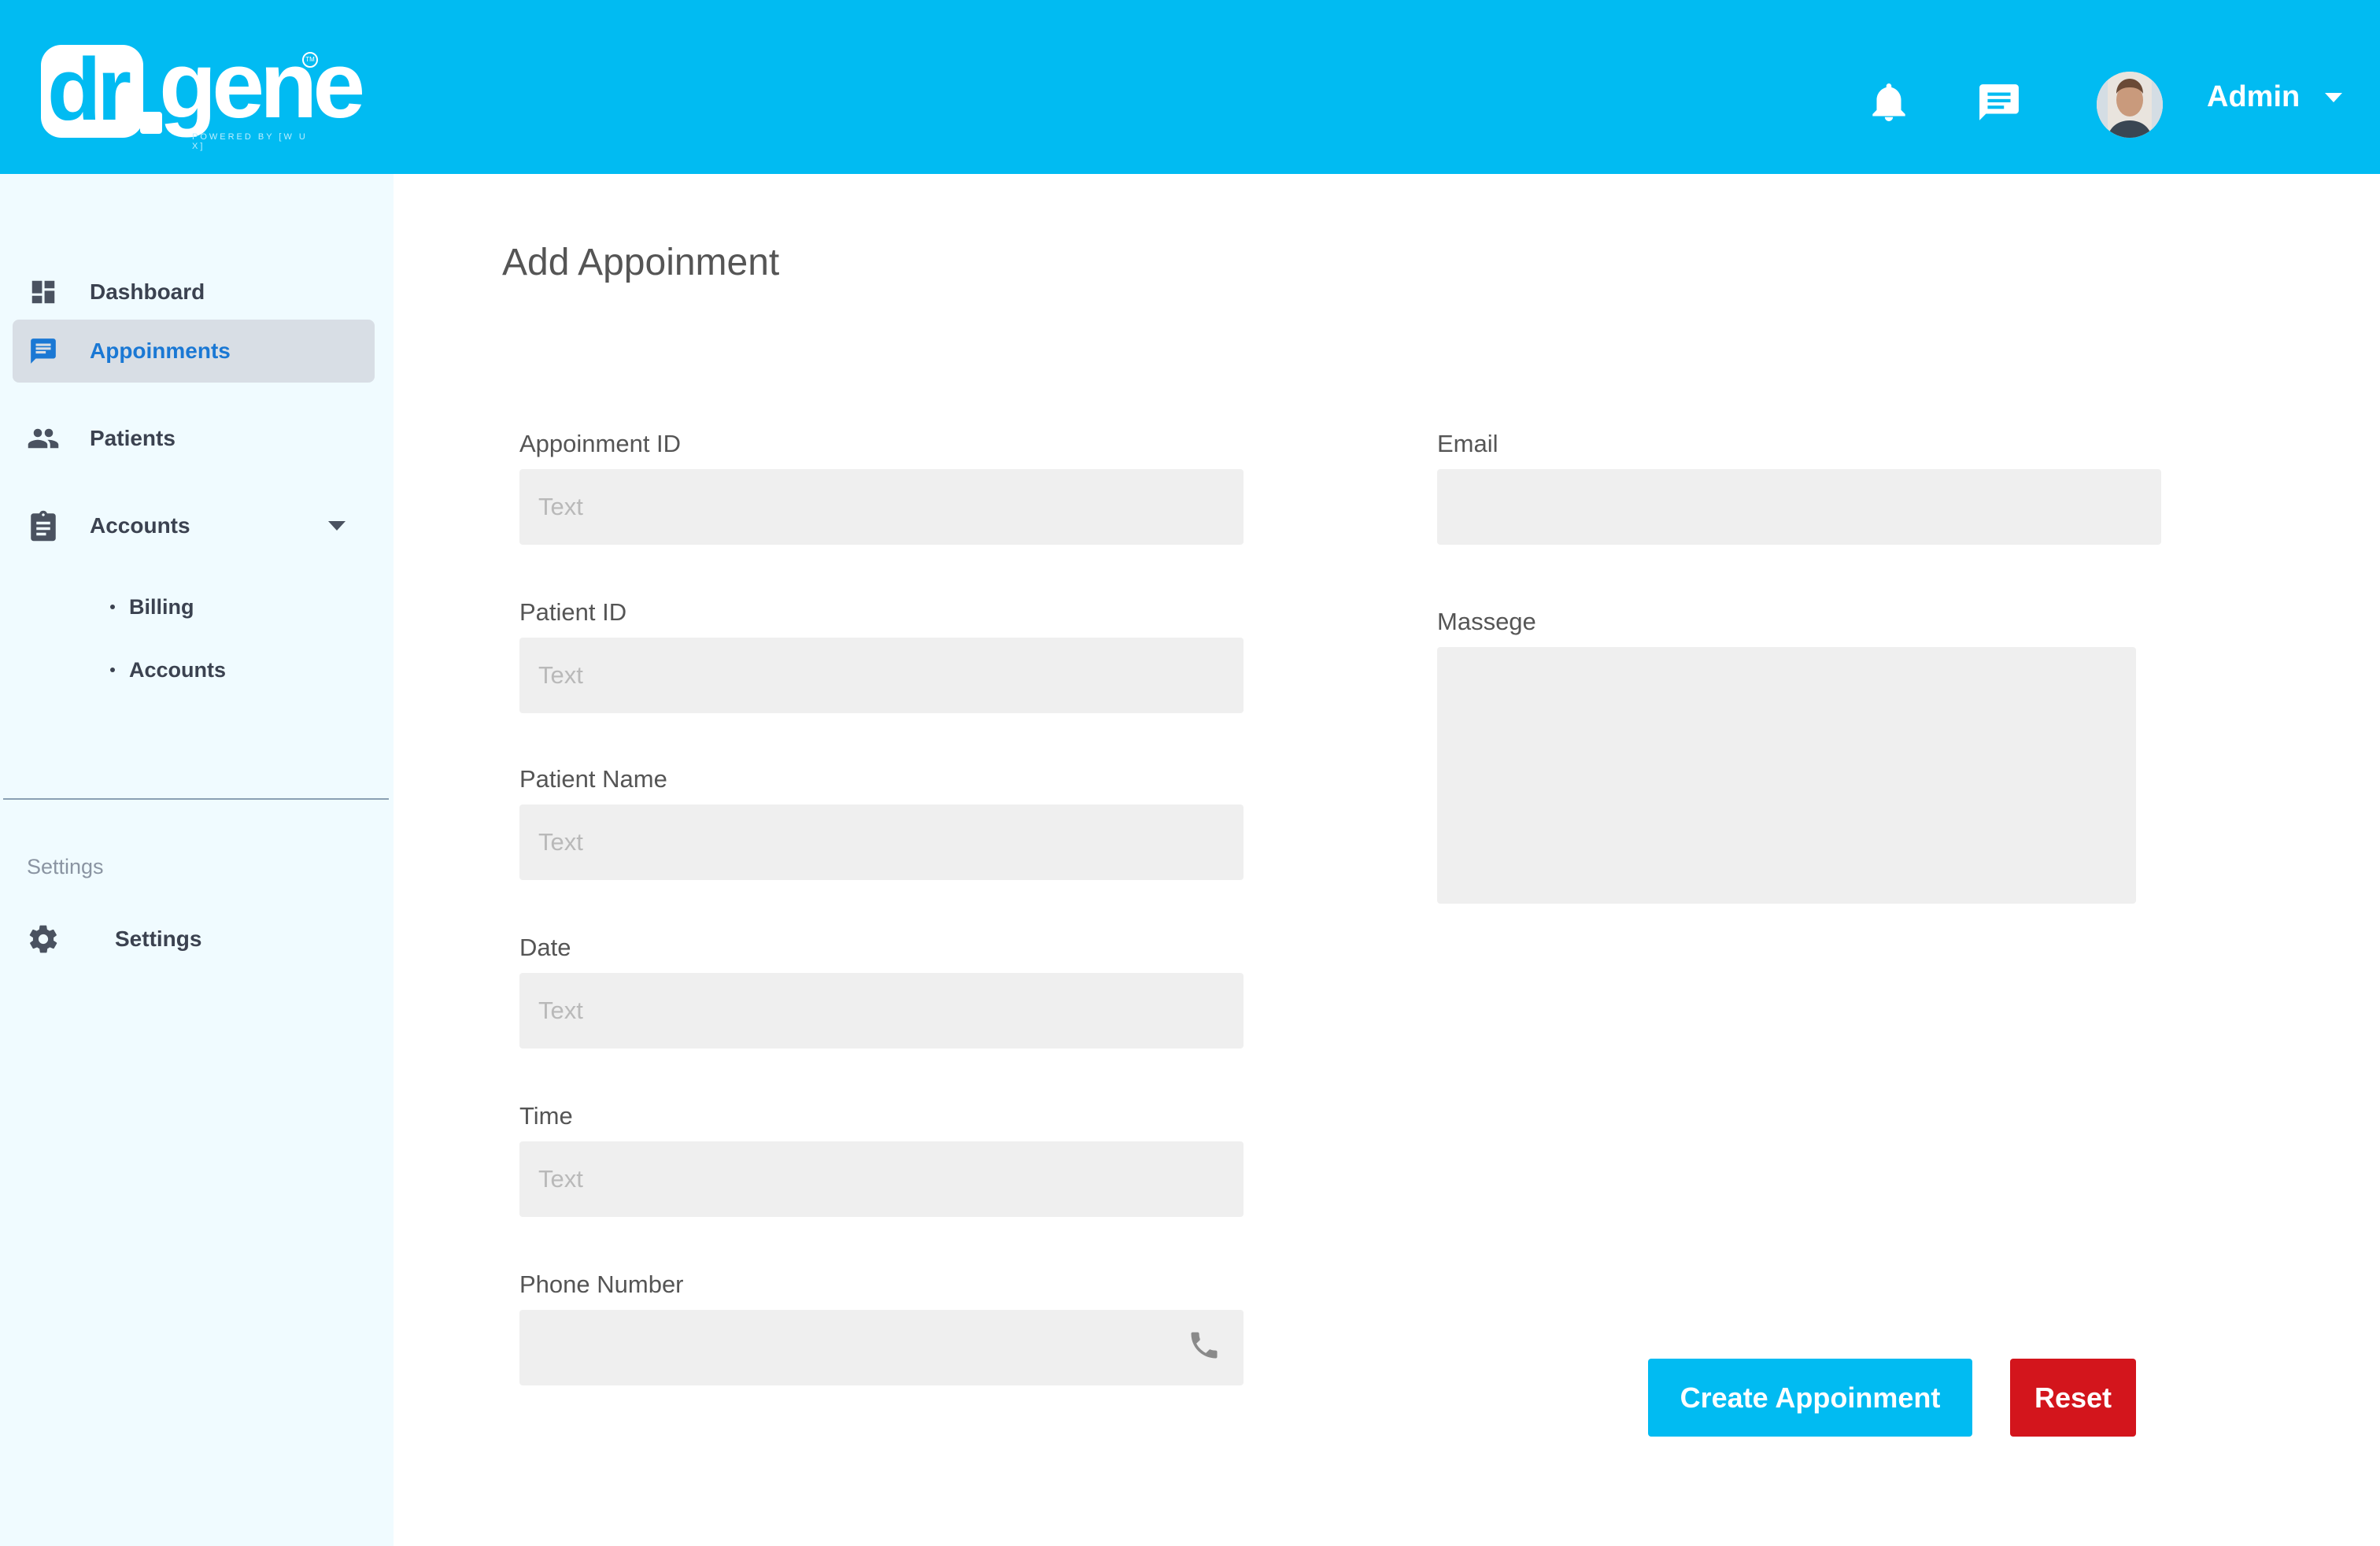 This screenshot has height=1546, width=2380. I want to click on gear-icon, so click(43, 940).